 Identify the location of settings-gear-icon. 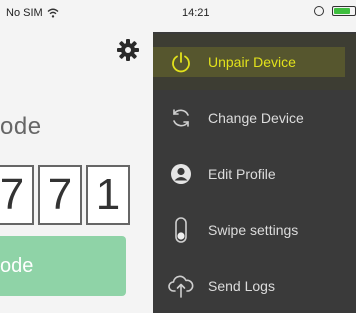
(128, 50).